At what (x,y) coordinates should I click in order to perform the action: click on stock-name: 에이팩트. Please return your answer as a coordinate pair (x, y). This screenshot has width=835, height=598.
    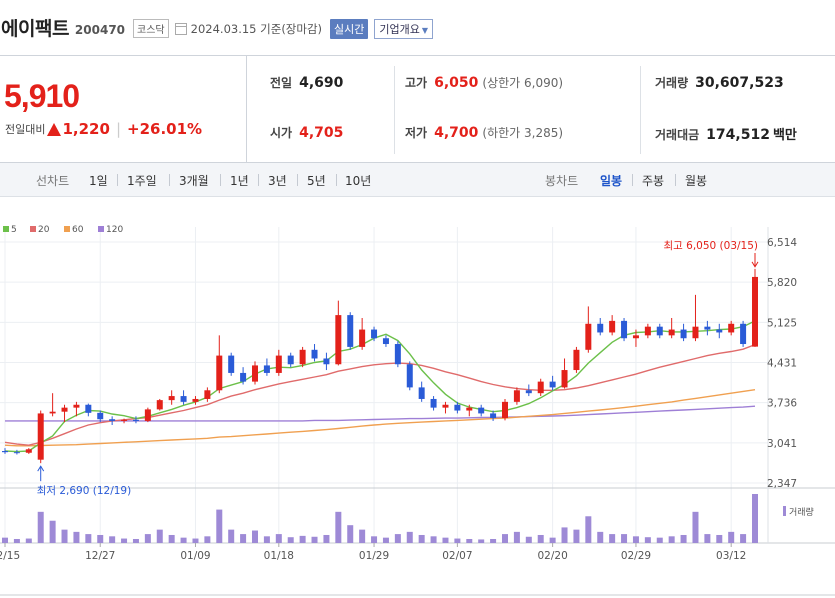
    Looking at the image, I should click on (35, 29).